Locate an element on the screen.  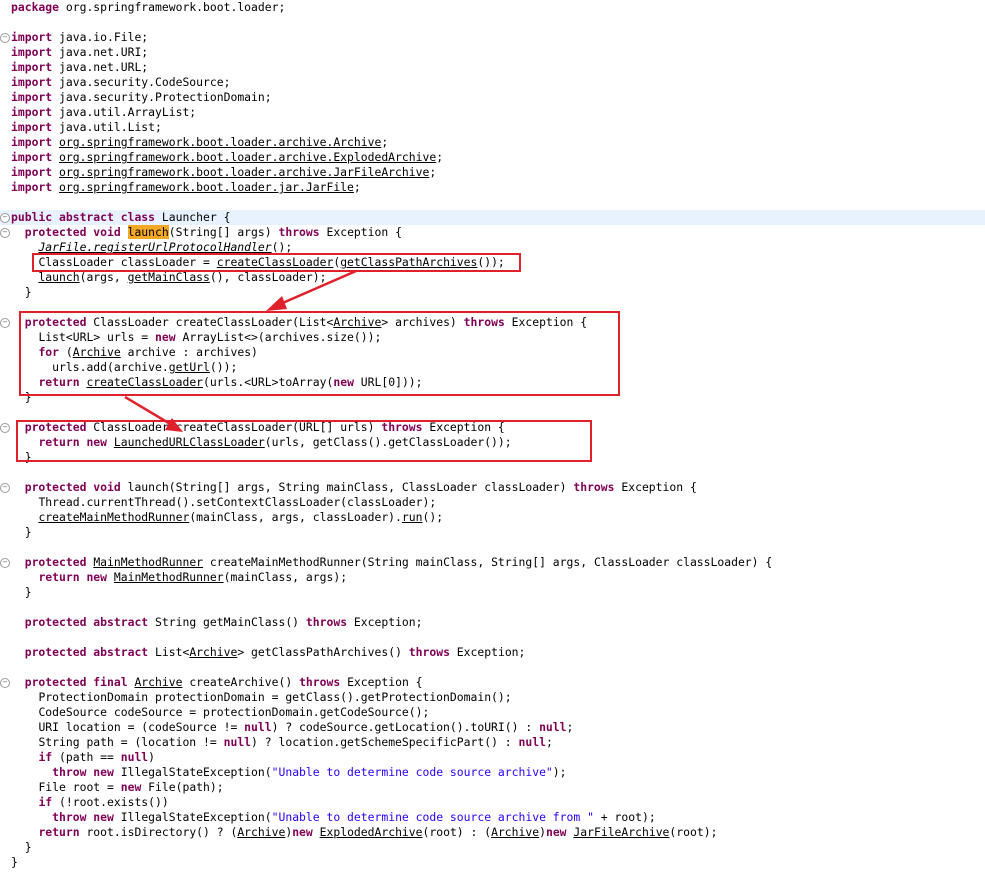
annotation-arrows is located at coordinates (240, 350).